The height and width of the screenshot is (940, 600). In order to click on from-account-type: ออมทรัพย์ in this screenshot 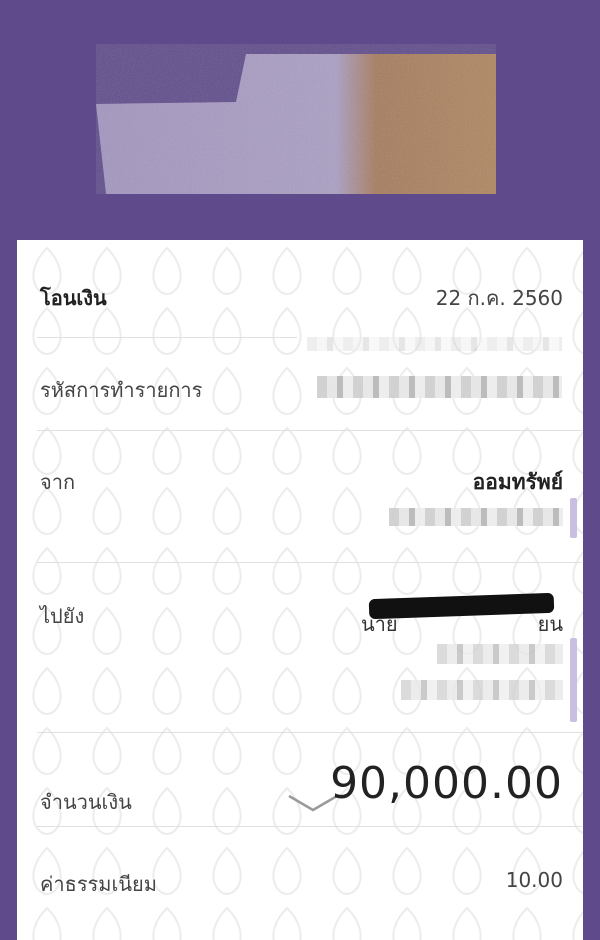, I will do `click(517, 482)`.